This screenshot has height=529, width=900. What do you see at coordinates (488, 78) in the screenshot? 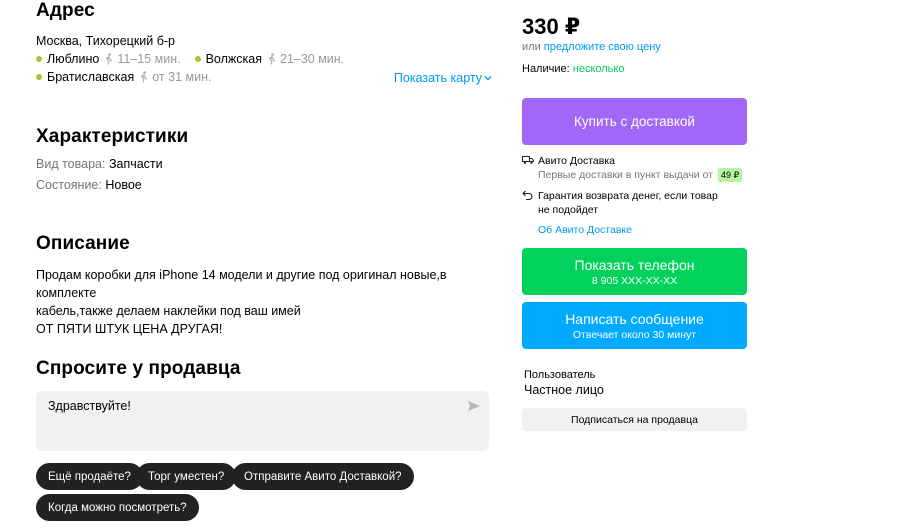
I see `chevron-down-icon` at bounding box center [488, 78].